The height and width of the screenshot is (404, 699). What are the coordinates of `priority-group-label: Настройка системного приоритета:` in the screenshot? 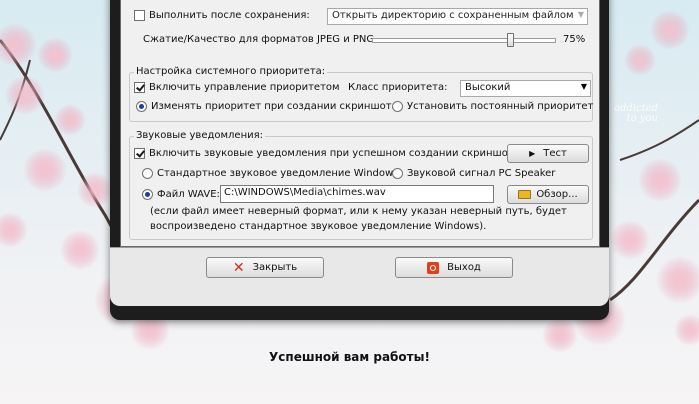 It's located at (231, 71).